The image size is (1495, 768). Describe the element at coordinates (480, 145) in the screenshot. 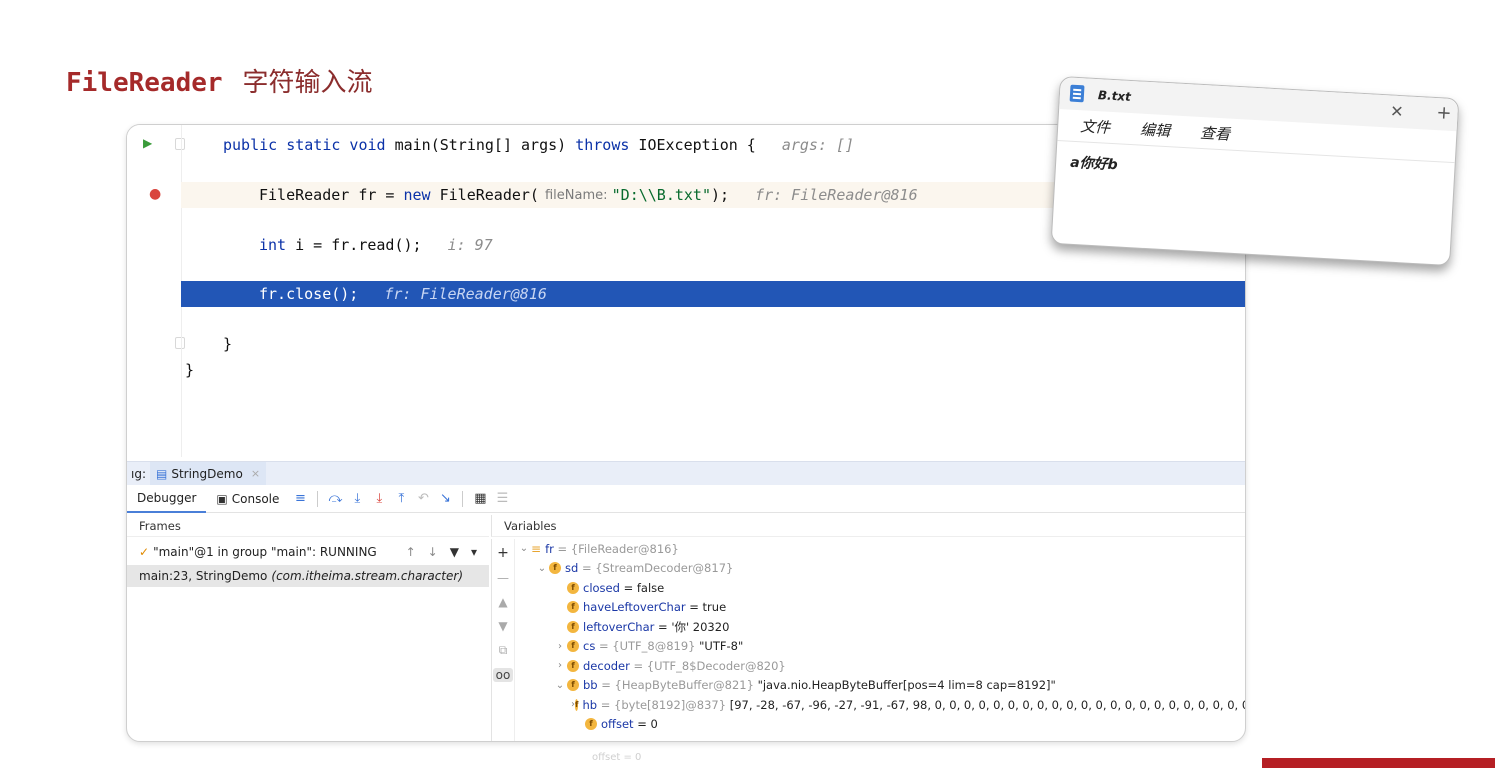

I see `code-text: main(String[] args)` at that location.